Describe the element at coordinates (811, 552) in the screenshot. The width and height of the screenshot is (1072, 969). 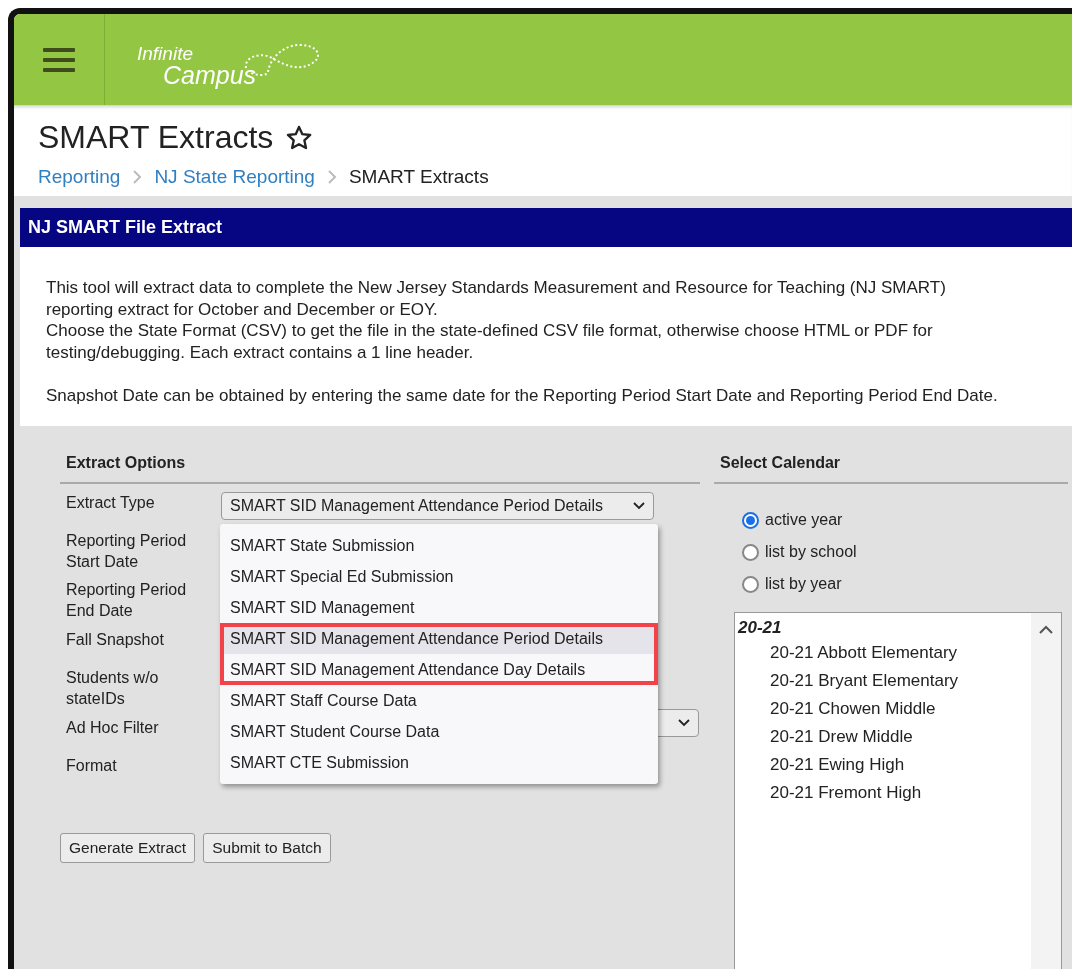
I see `radio-label: list by school` at that location.